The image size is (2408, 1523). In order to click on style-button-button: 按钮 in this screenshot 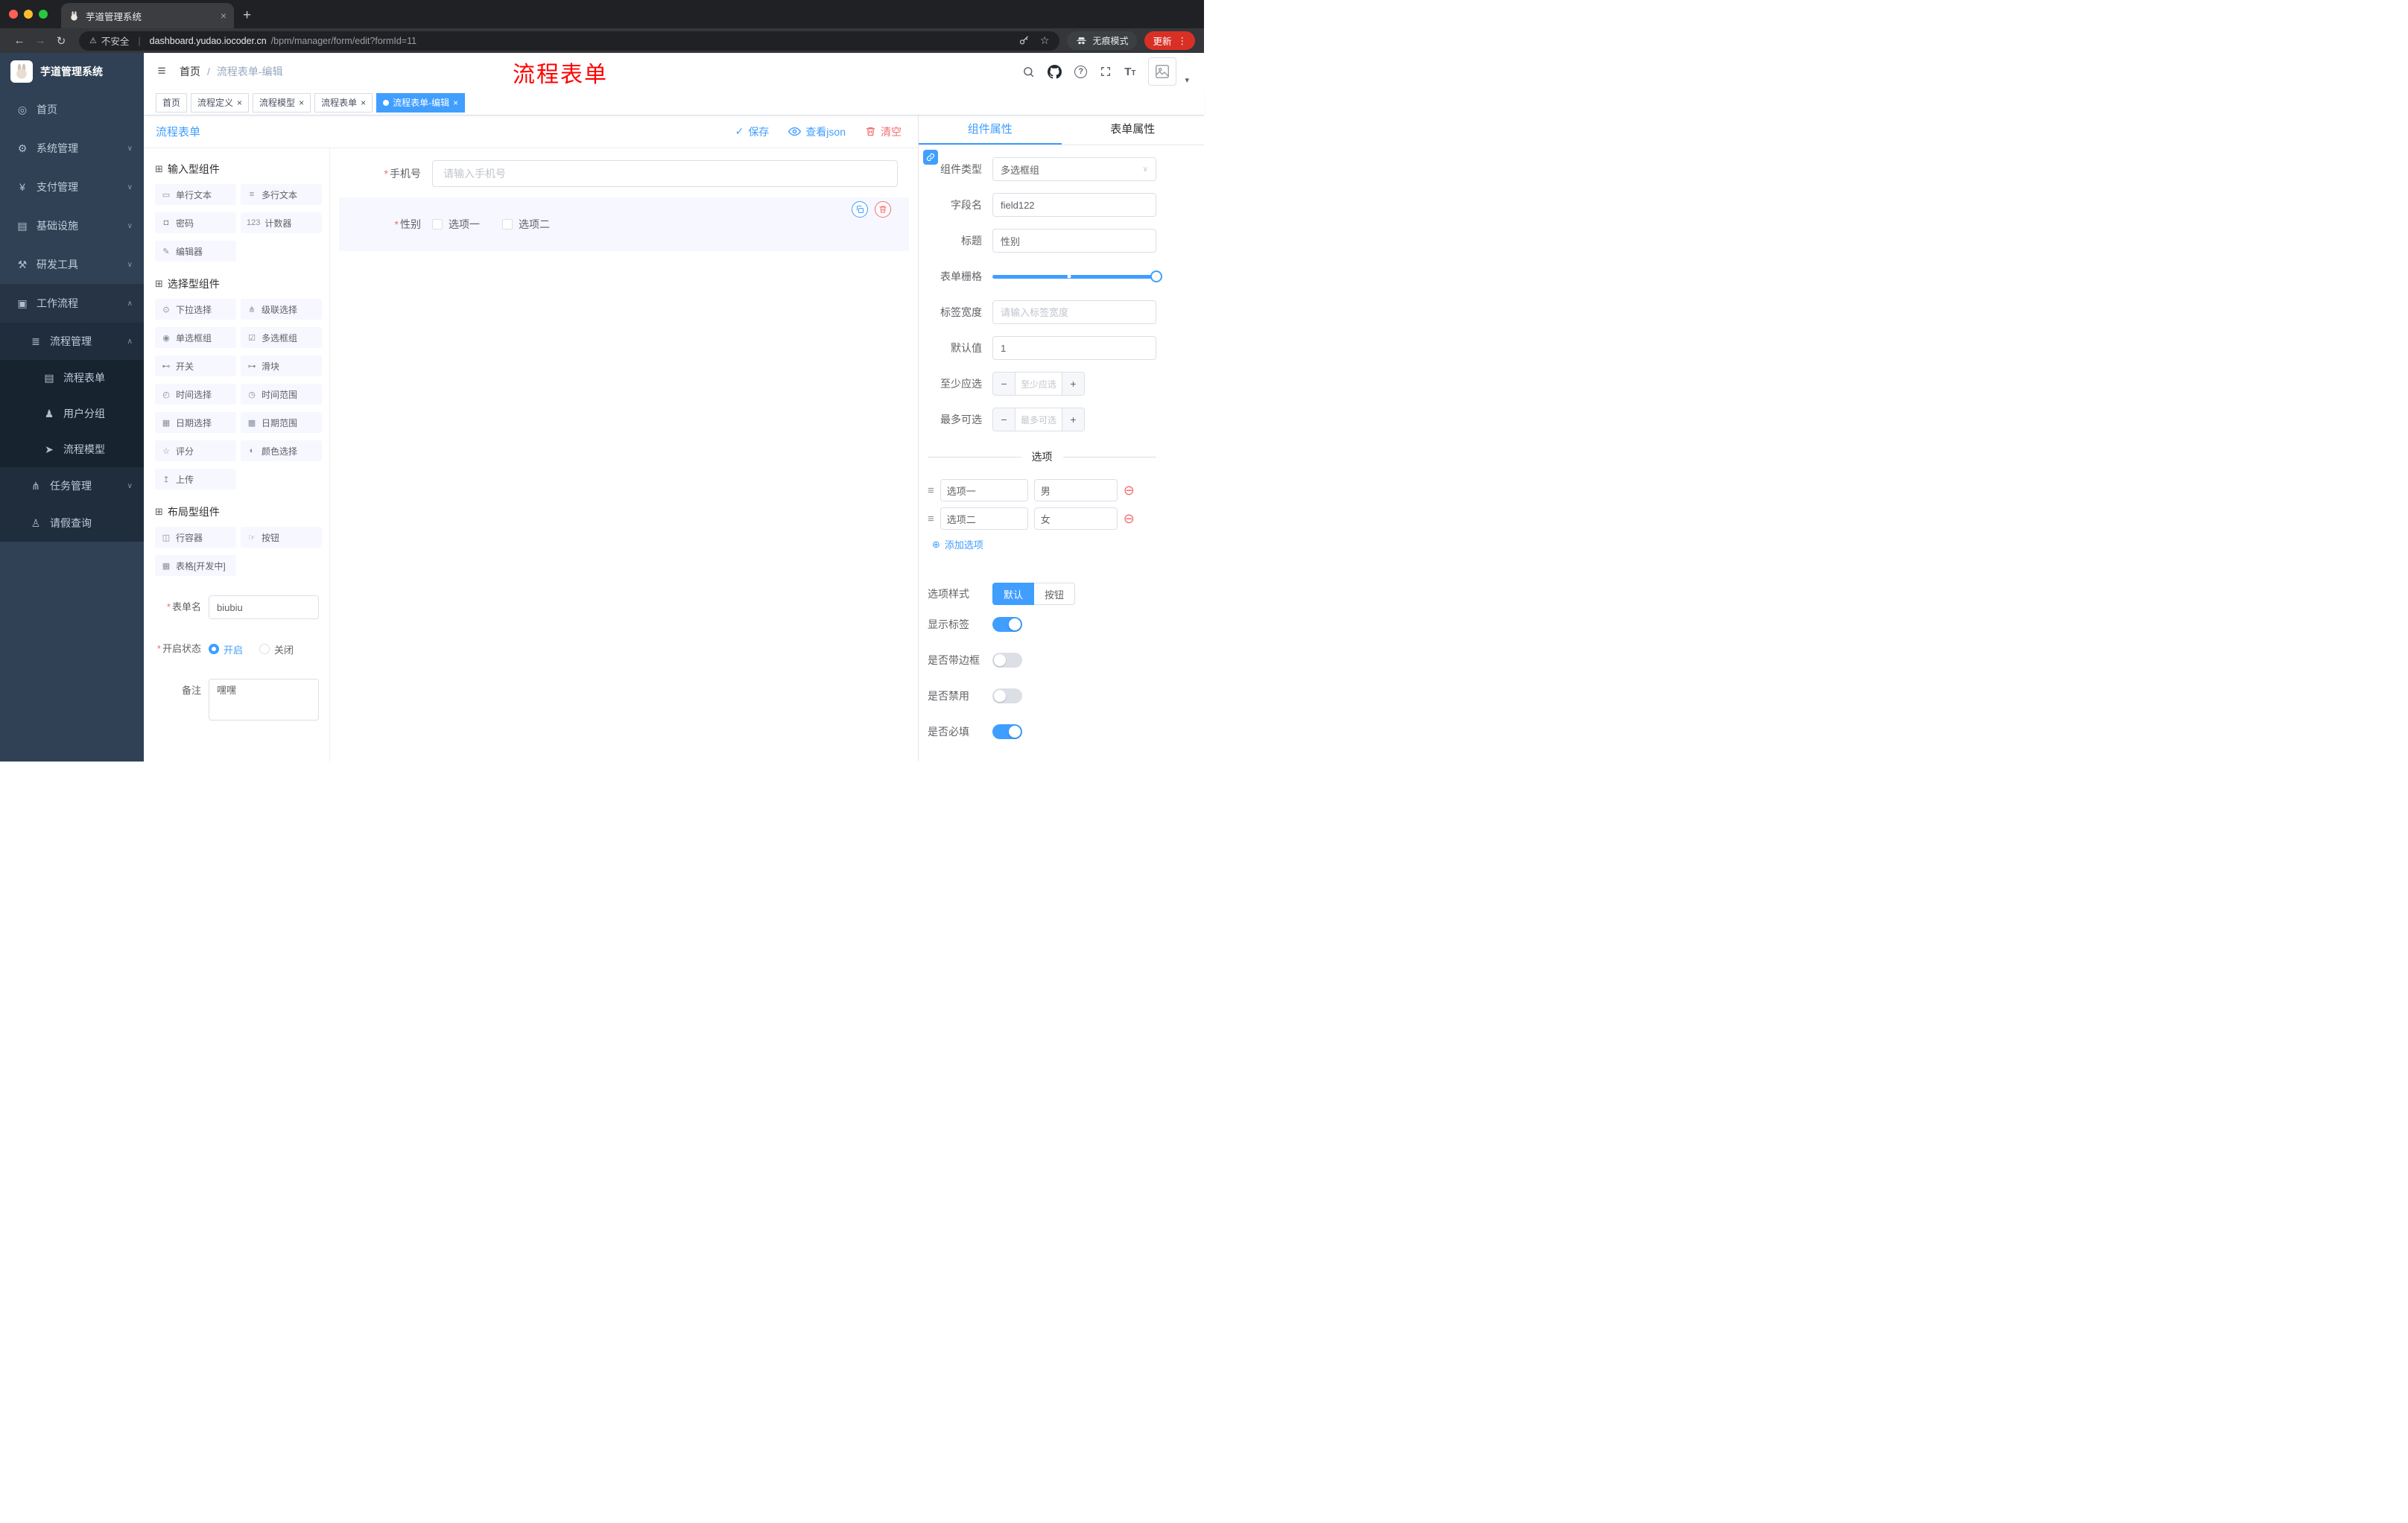, I will do `click(1055, 594)`.